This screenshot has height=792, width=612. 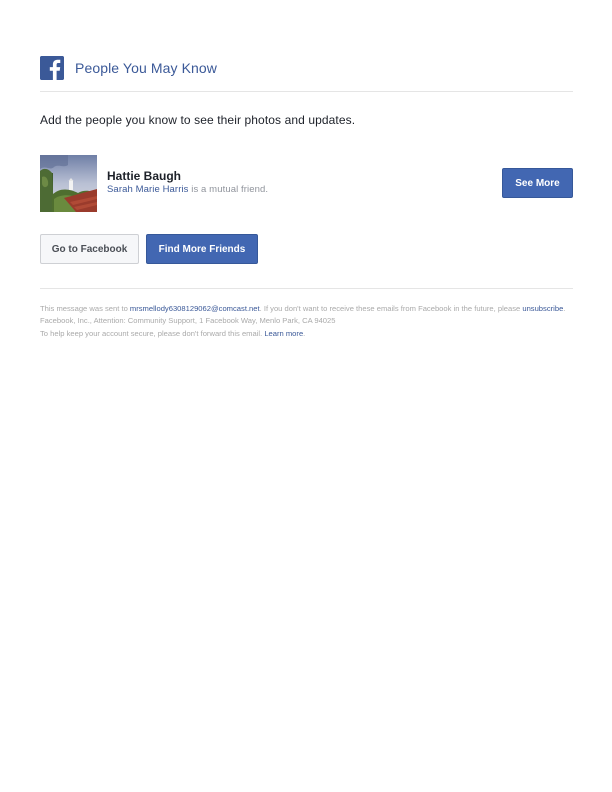 What do you see at coordinates (306, 91) in the screenshot?
I see `header-divider` at bounding box center [306, 91].